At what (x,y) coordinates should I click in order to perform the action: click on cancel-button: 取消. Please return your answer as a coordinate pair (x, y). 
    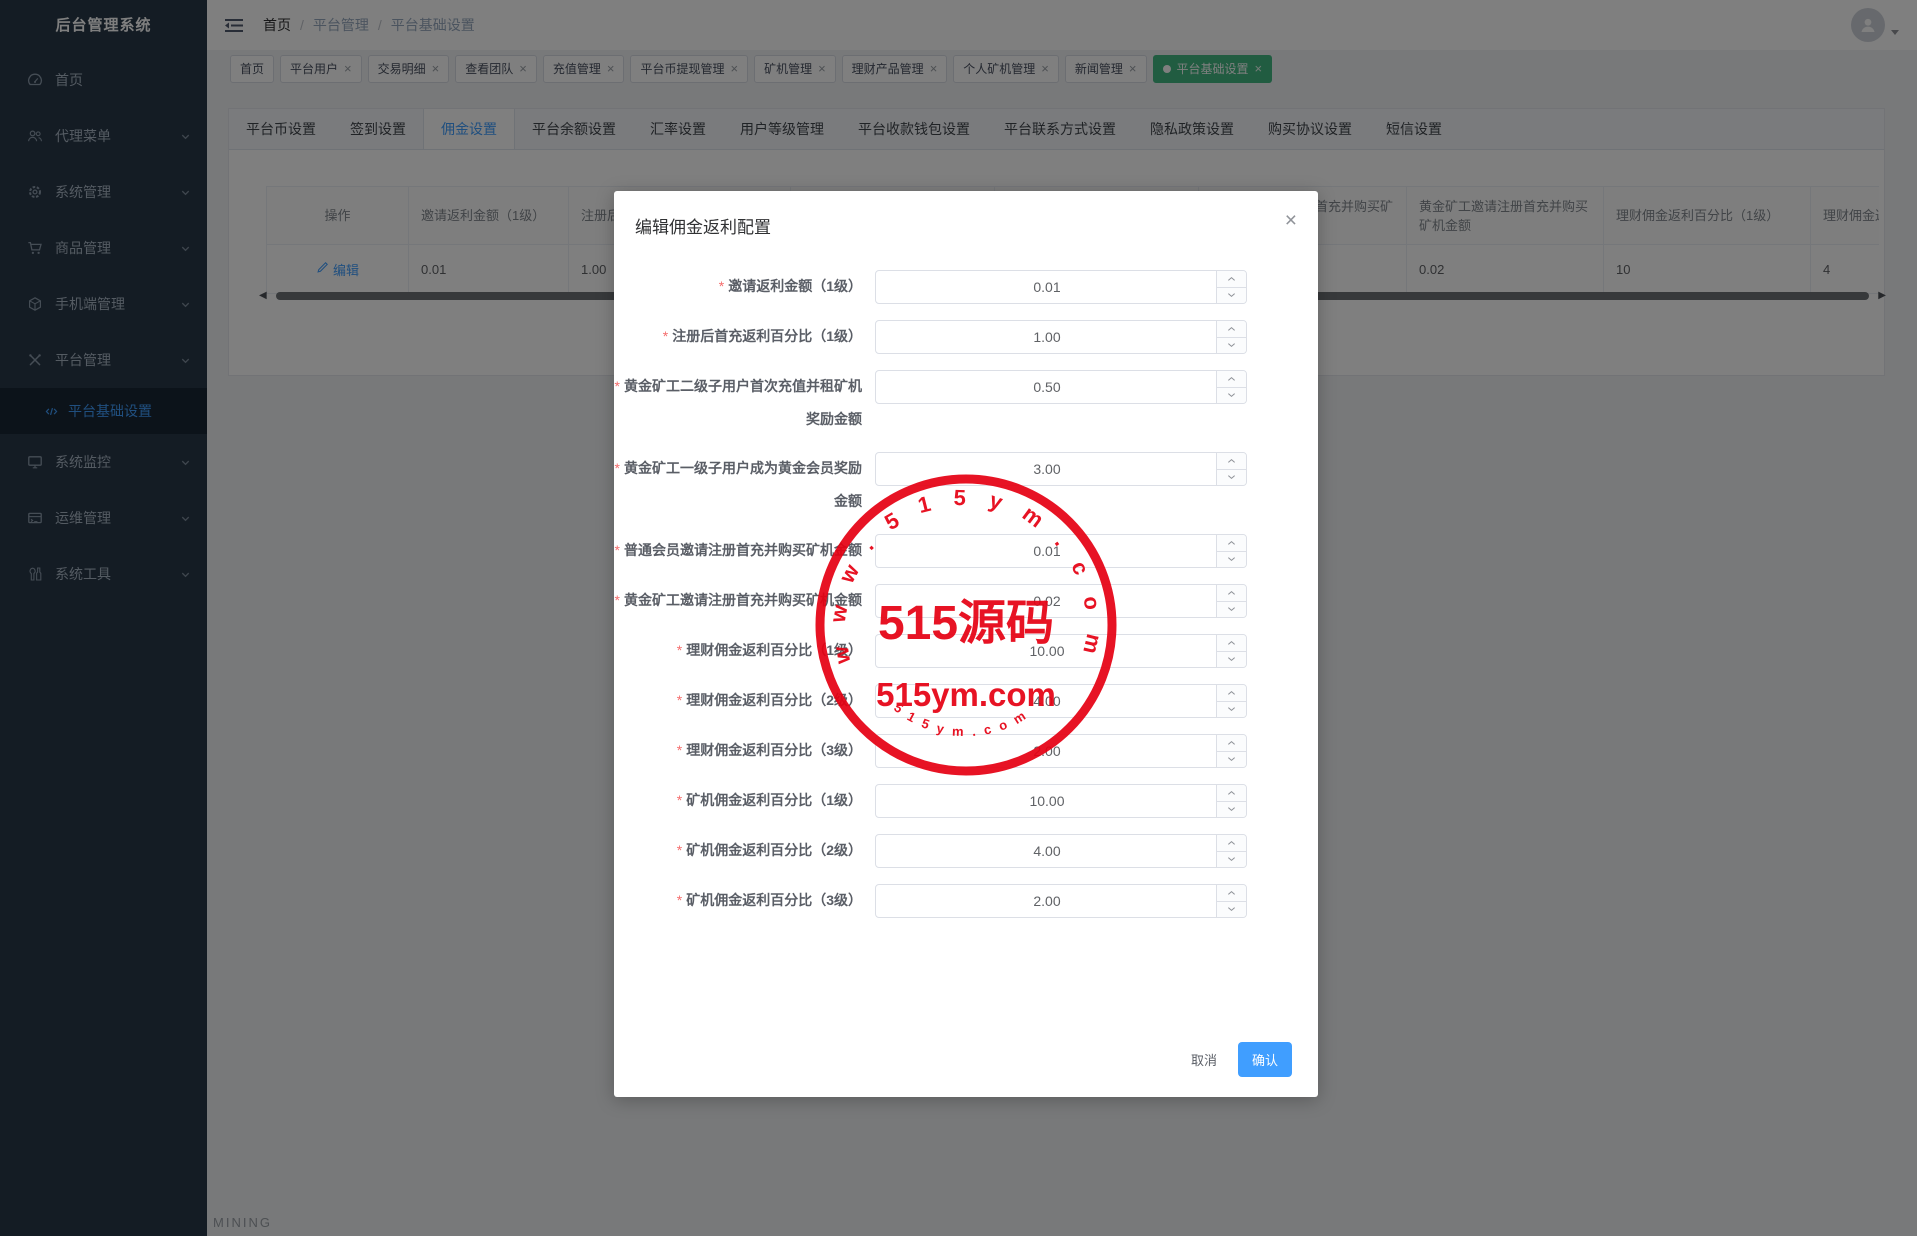
    Looking at the image, I should click on (1204, 1059).